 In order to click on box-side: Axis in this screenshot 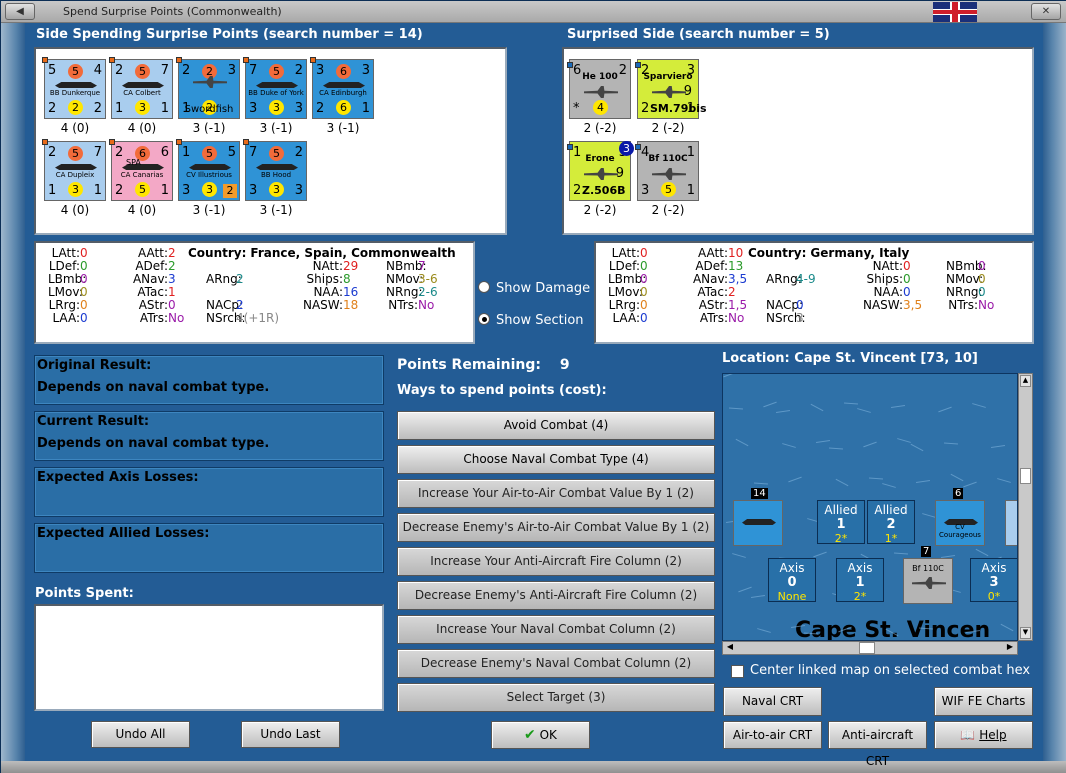, I will do `click(994, 568)`.